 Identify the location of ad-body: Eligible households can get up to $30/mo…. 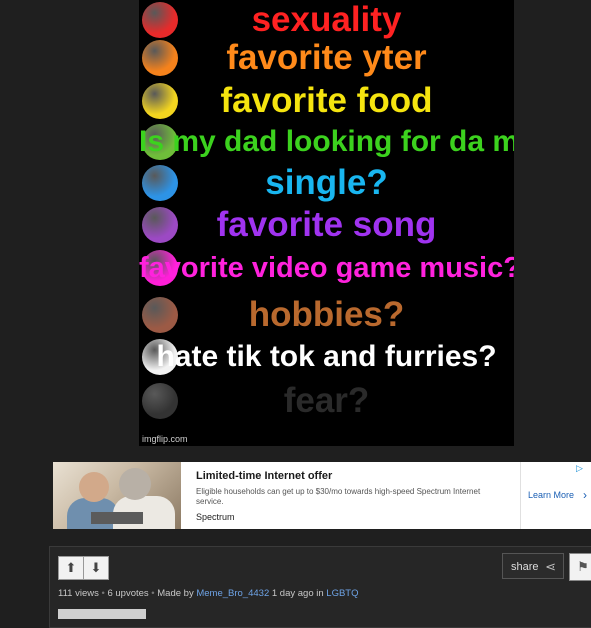
(338, 496).